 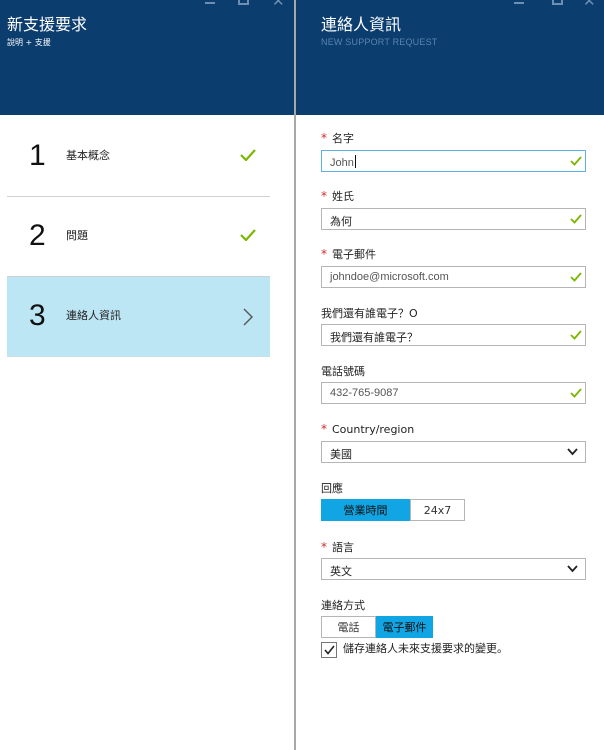 What do you see at coordinates (365, 510) in the screenshot?
I see `response-option-business-hours: 營業時間` at bounding box center [365, 510].